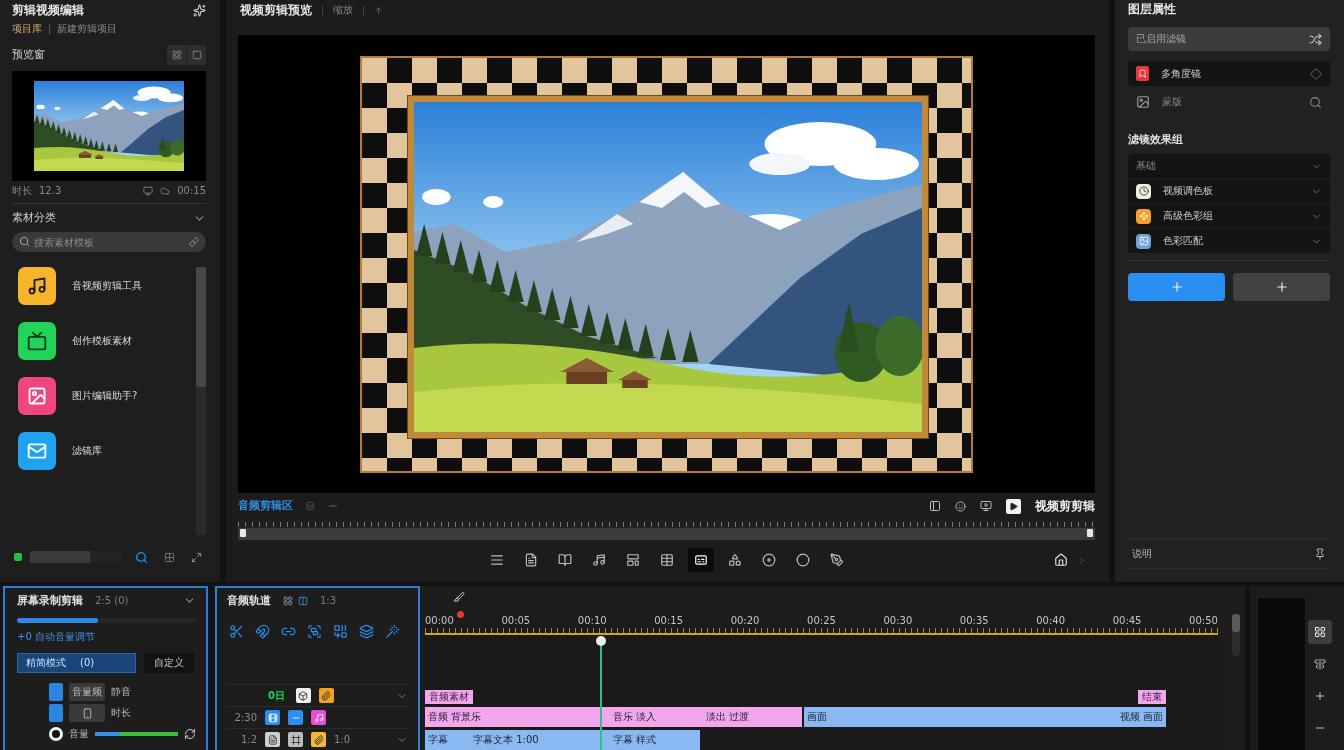 The width and height of the screenshot is (1344, 750). What do you see at coordinates (265, 506) in the screenshot?
I see `caption-link: 音频剪辑区` at bounding box center [265, 506].